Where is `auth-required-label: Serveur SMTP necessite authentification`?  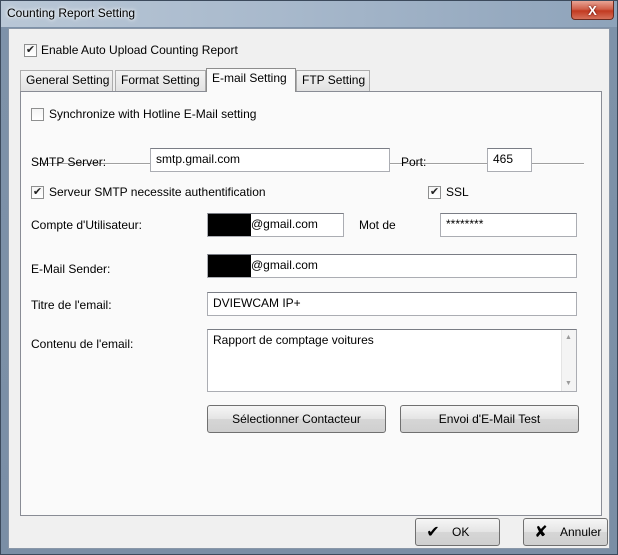 auth-required-label: Serveur SMTP necessite authentification is located at coordinates (157, 192).